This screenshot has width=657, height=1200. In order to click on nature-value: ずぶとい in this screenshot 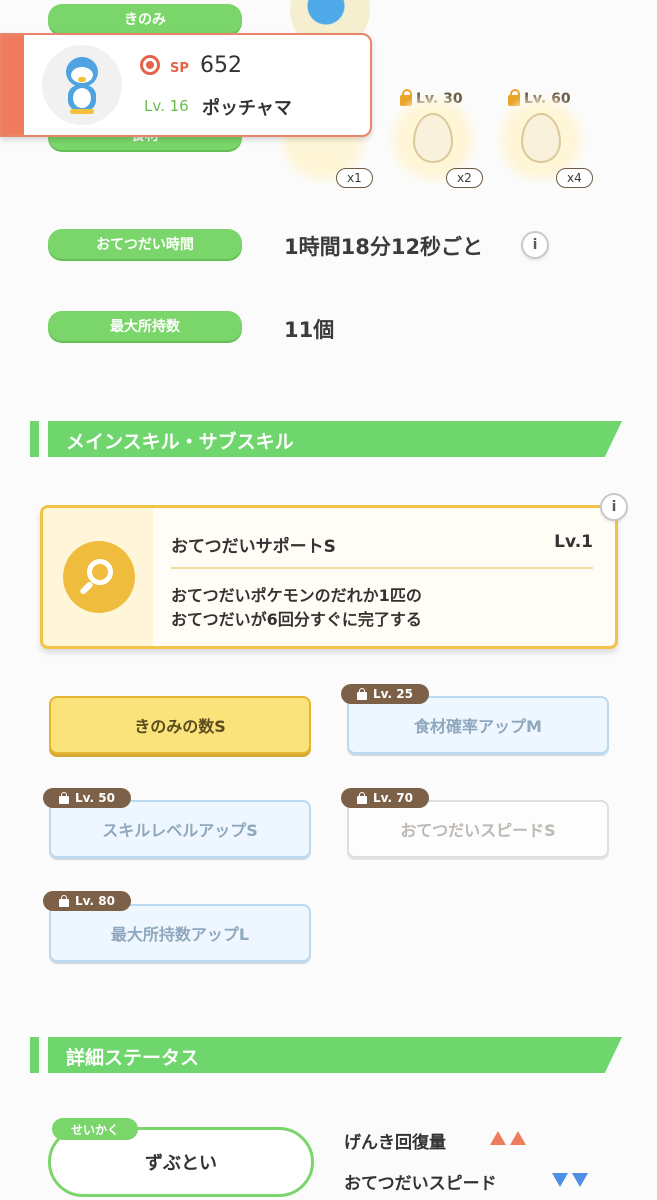, I will do `click(181, 1163)`.